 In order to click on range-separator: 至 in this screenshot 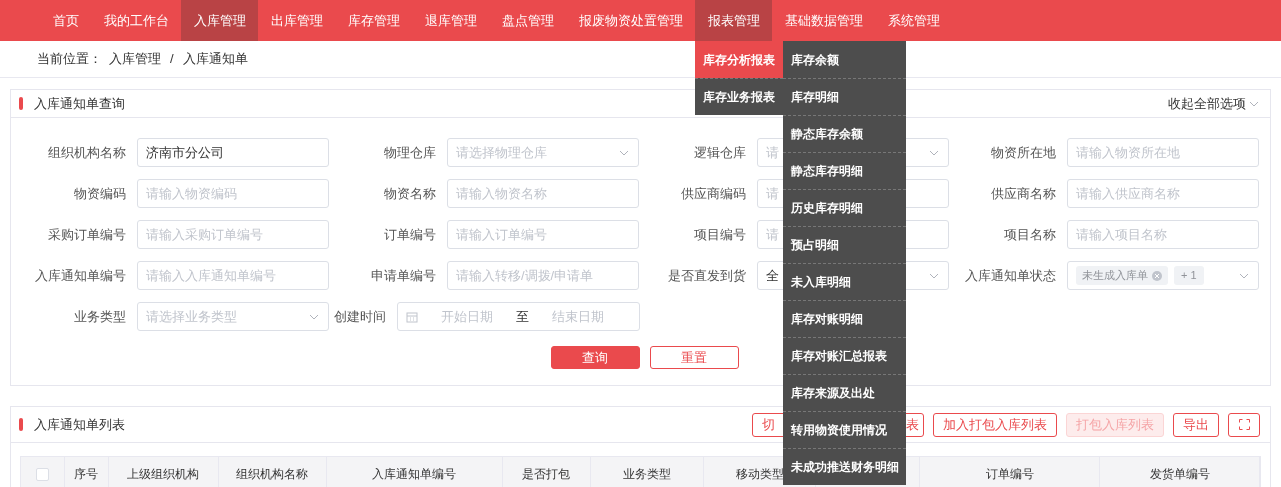, I will do `click(522, 316)`.